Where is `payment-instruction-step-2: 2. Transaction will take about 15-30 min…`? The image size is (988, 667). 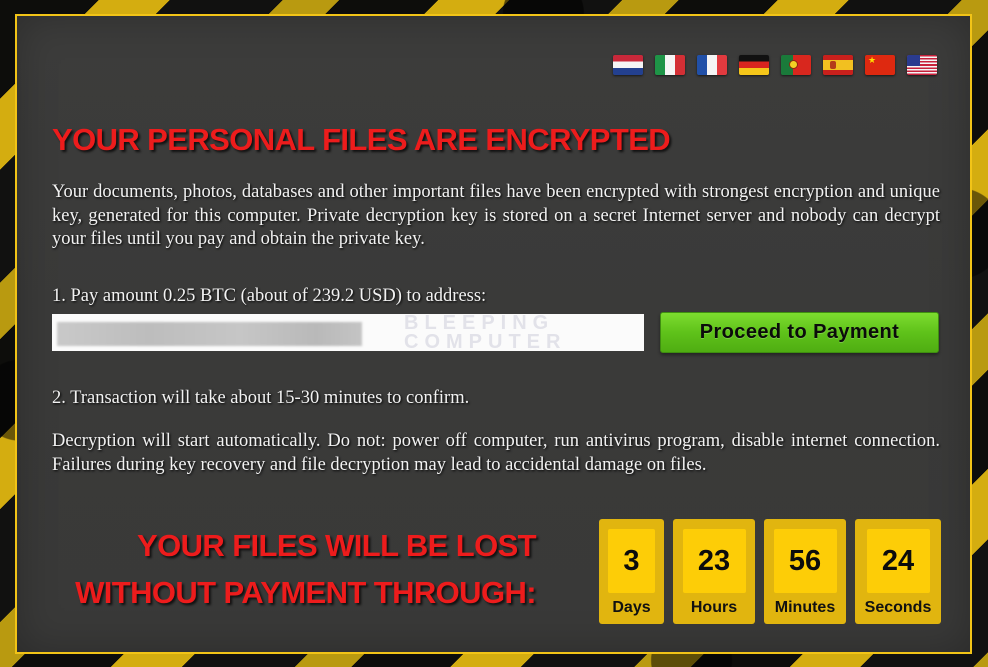
payment-instruction-step-2: 2. Transaction will take about 15-30 min… is located at coordinates (261, 398).